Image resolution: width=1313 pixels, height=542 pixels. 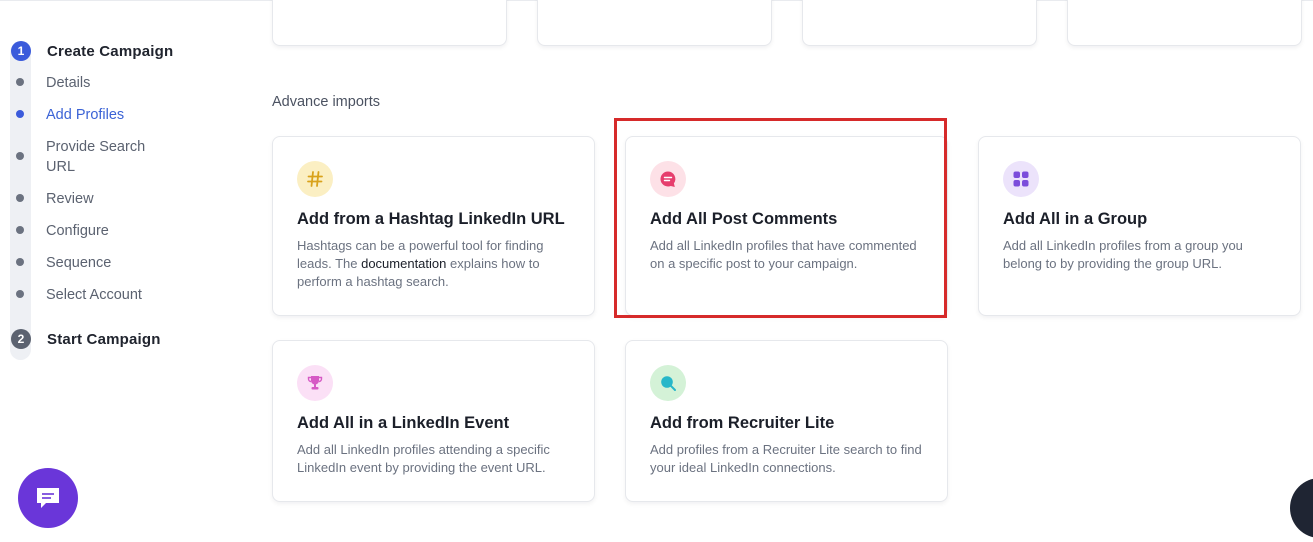 I want to click on substep-add-profiles: Add Profiles, so click(x=91, y=115).